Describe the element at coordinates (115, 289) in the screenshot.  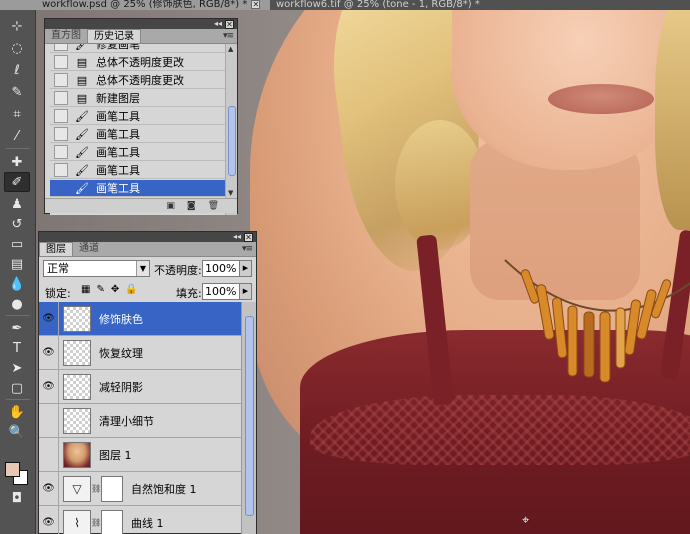
I see `lock-position-icon: ✥` at that location.